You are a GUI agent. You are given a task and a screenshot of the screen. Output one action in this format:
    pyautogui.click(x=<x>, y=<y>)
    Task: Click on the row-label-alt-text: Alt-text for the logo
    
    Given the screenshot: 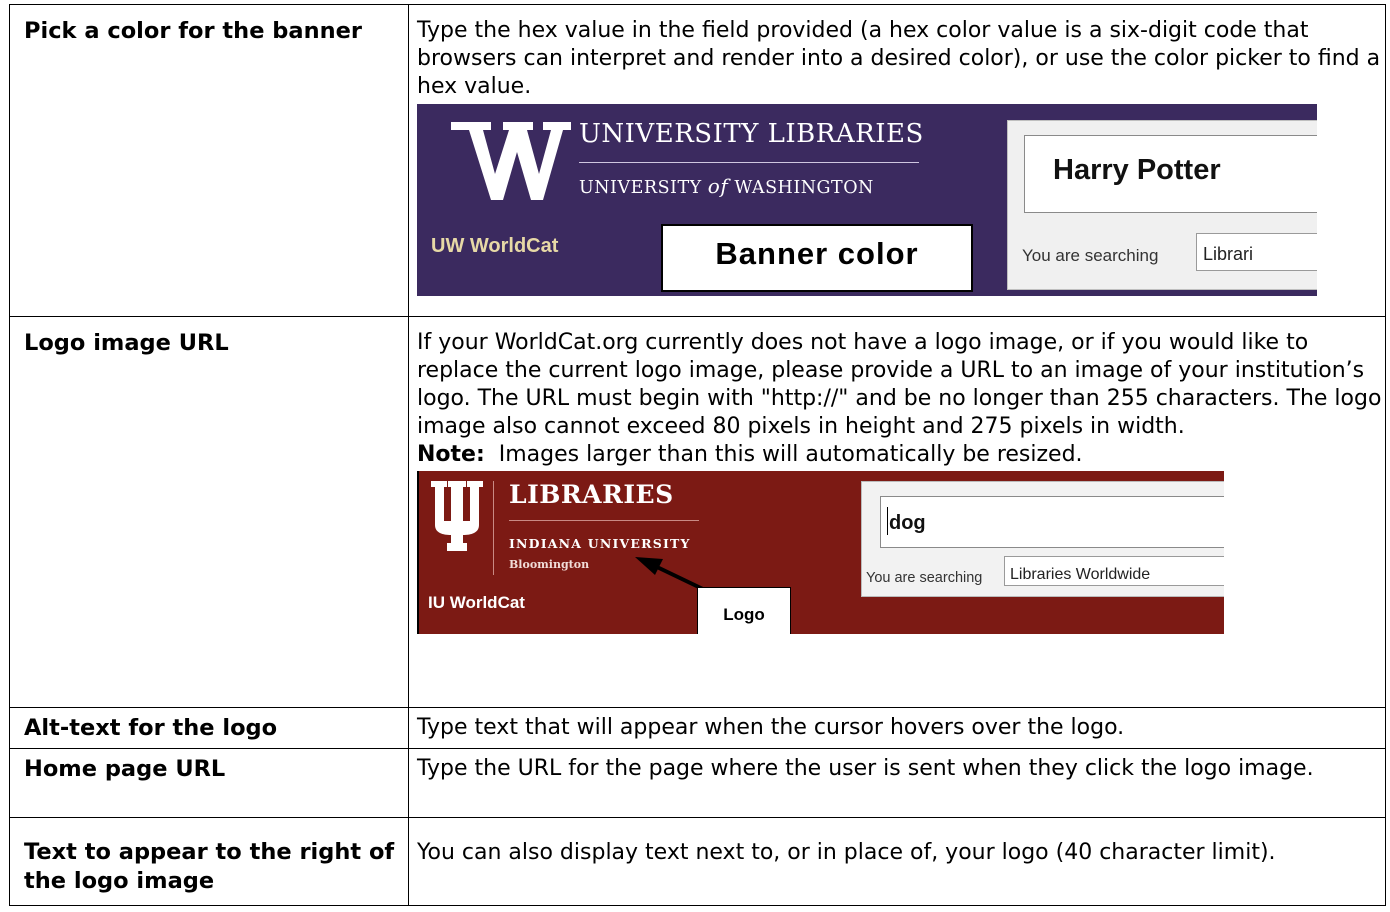 What is the action you would take?
    pyautogui.click(x=209, y=728)
    